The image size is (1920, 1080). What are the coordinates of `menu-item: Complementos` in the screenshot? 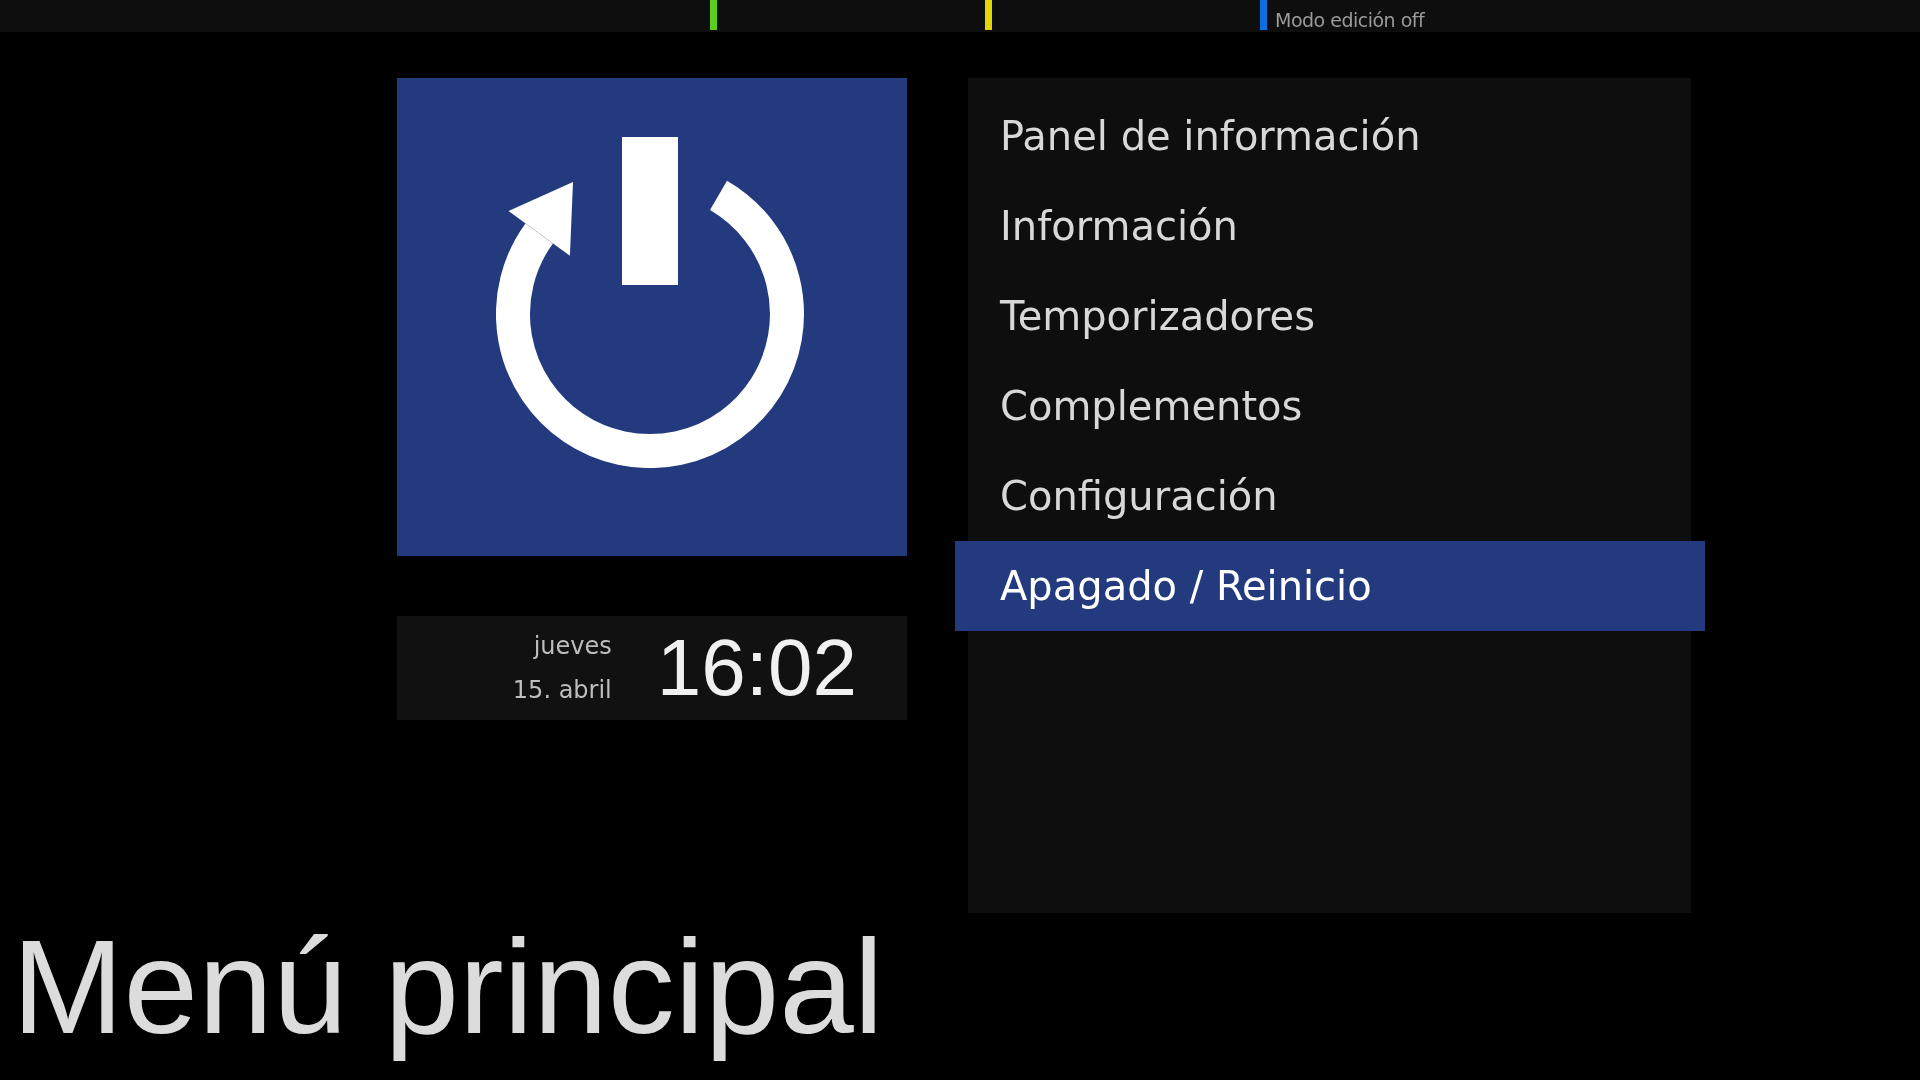 It's located at (1330, 406).